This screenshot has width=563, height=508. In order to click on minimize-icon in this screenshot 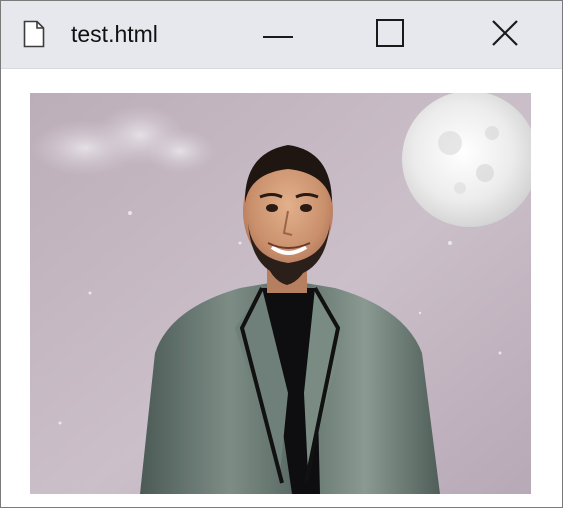, I will do `click(278, 35)`.